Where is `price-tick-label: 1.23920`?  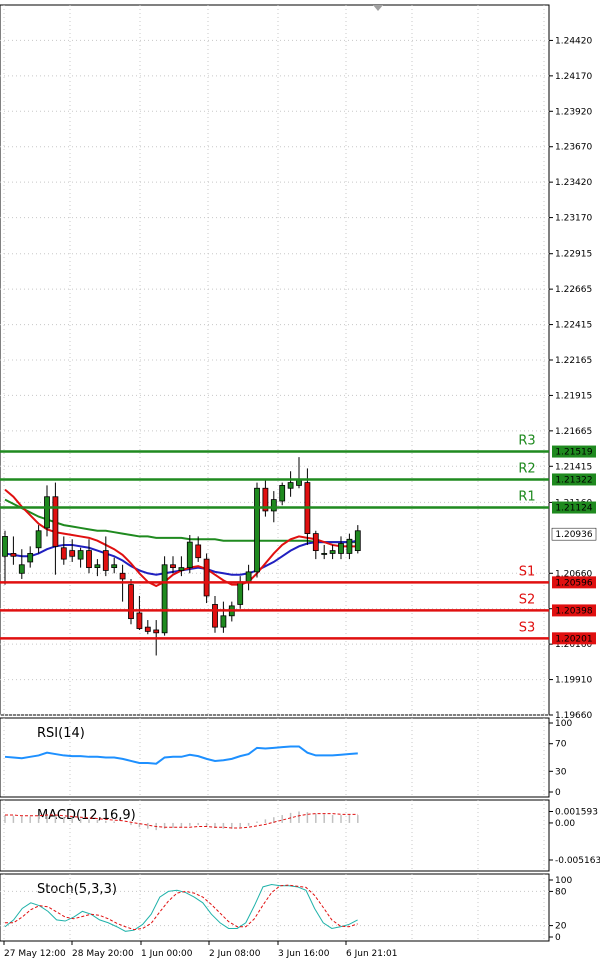 price-tick-label: 1.23920 is located at coordinates (573, 112).